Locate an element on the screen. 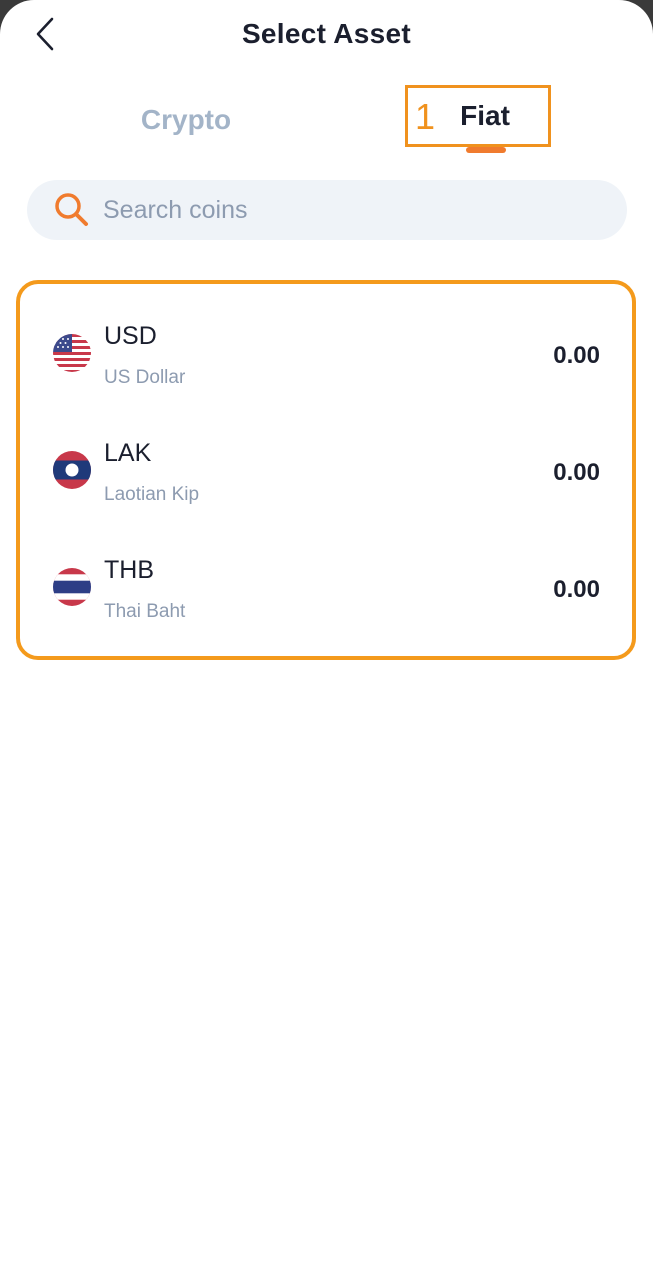  search-input is located at coordinates (333, 210).